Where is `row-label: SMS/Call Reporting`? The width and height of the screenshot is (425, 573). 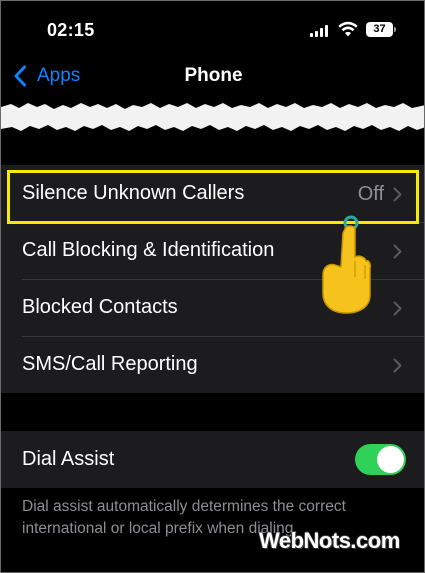 row-label: SMS/Call Reporting is located at coordinates (110, 364).